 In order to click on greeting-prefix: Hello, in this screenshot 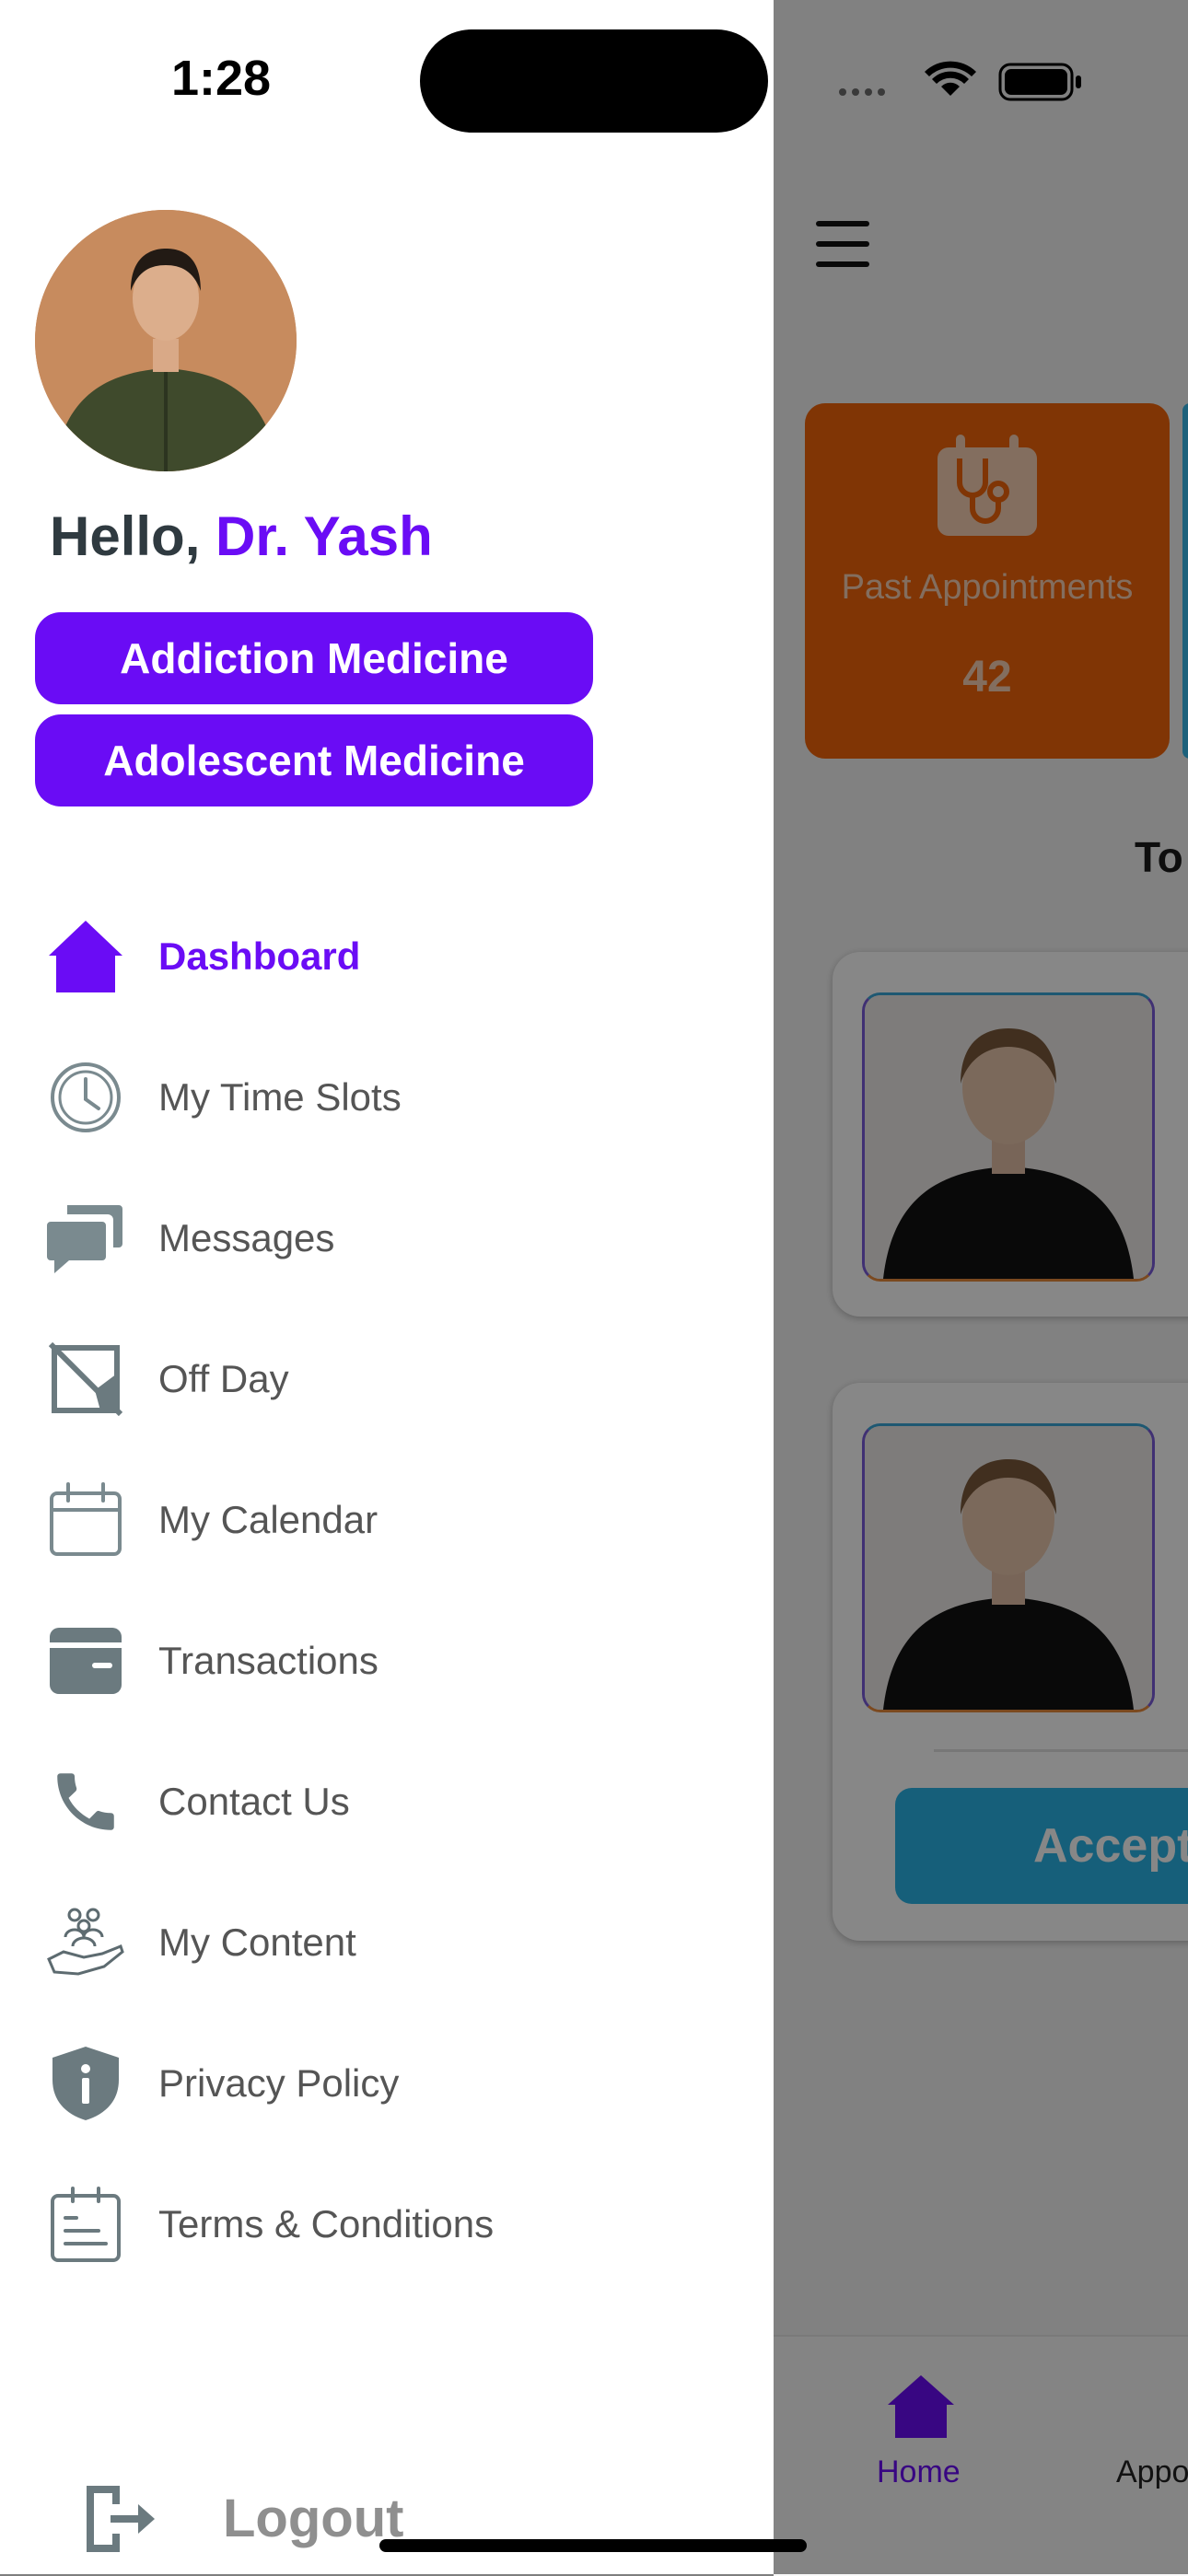, I will do `click(133, 536)`.